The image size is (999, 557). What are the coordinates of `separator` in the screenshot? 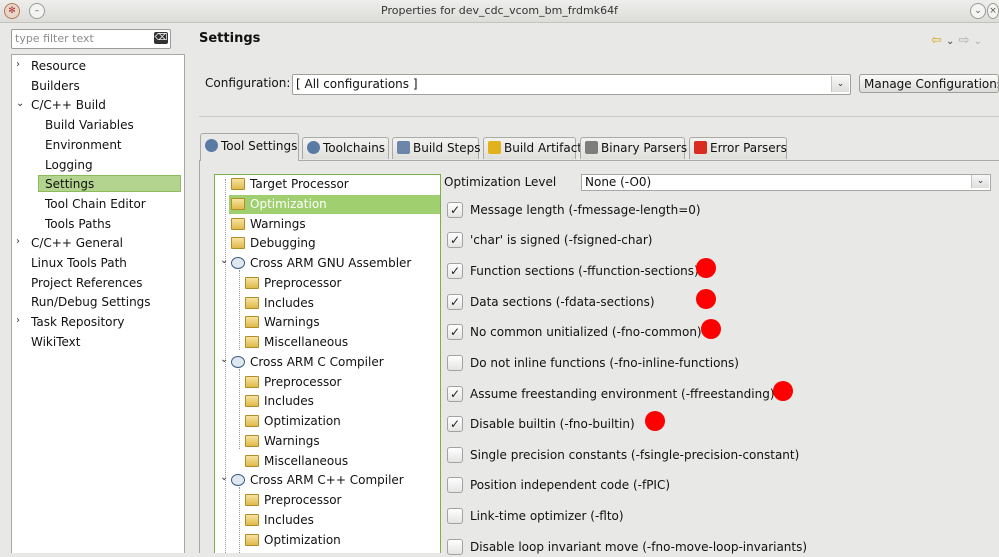 It's located at (599, 116).